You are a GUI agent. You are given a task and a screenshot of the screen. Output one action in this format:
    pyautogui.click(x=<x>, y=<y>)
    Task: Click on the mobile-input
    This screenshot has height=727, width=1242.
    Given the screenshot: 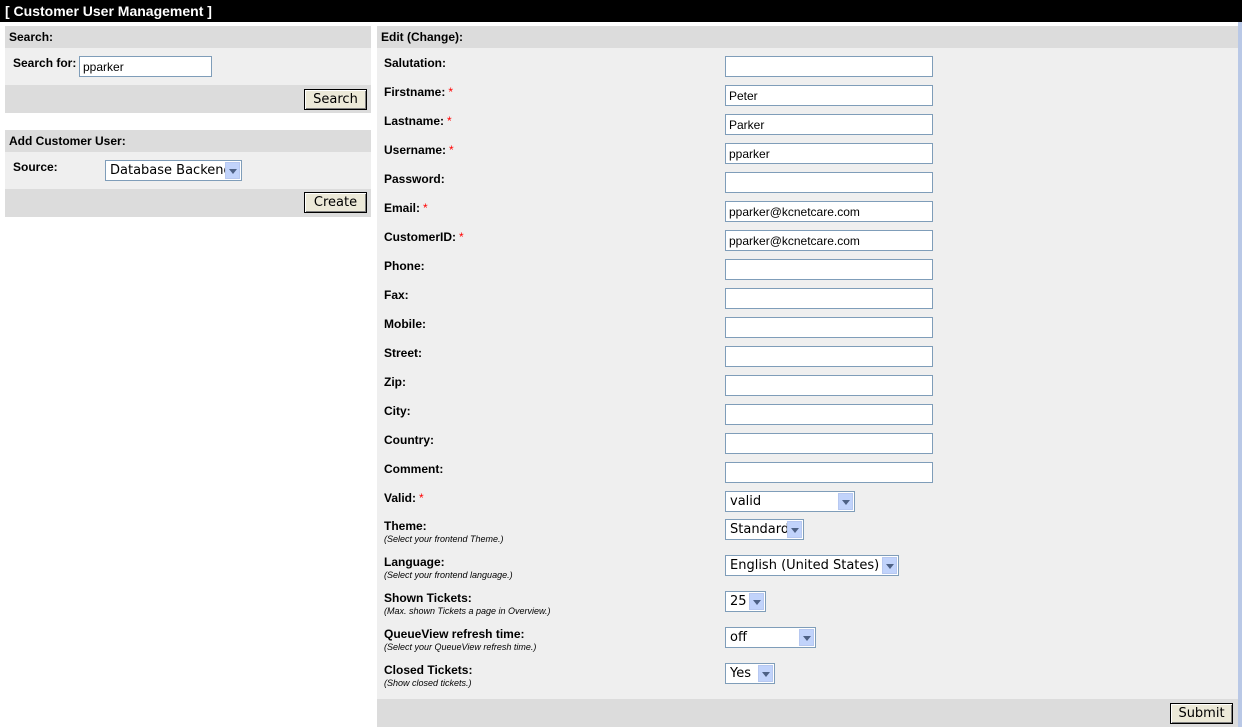 What is the action you would take?
    pyautogui.click(x=829, y=327)
    